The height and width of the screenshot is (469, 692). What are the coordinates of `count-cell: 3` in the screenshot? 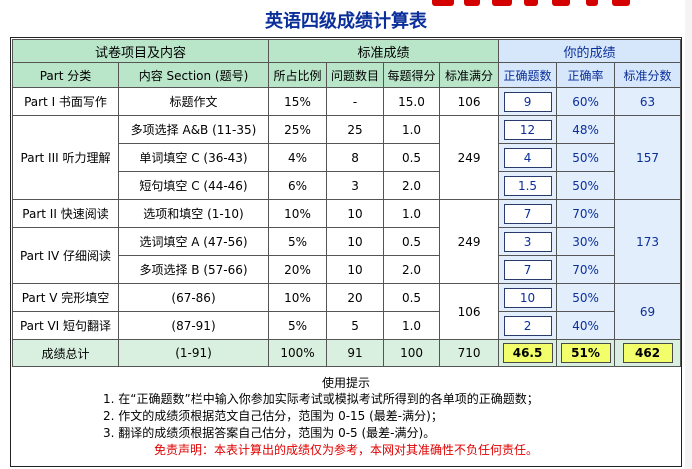 It's located at (355, 185).